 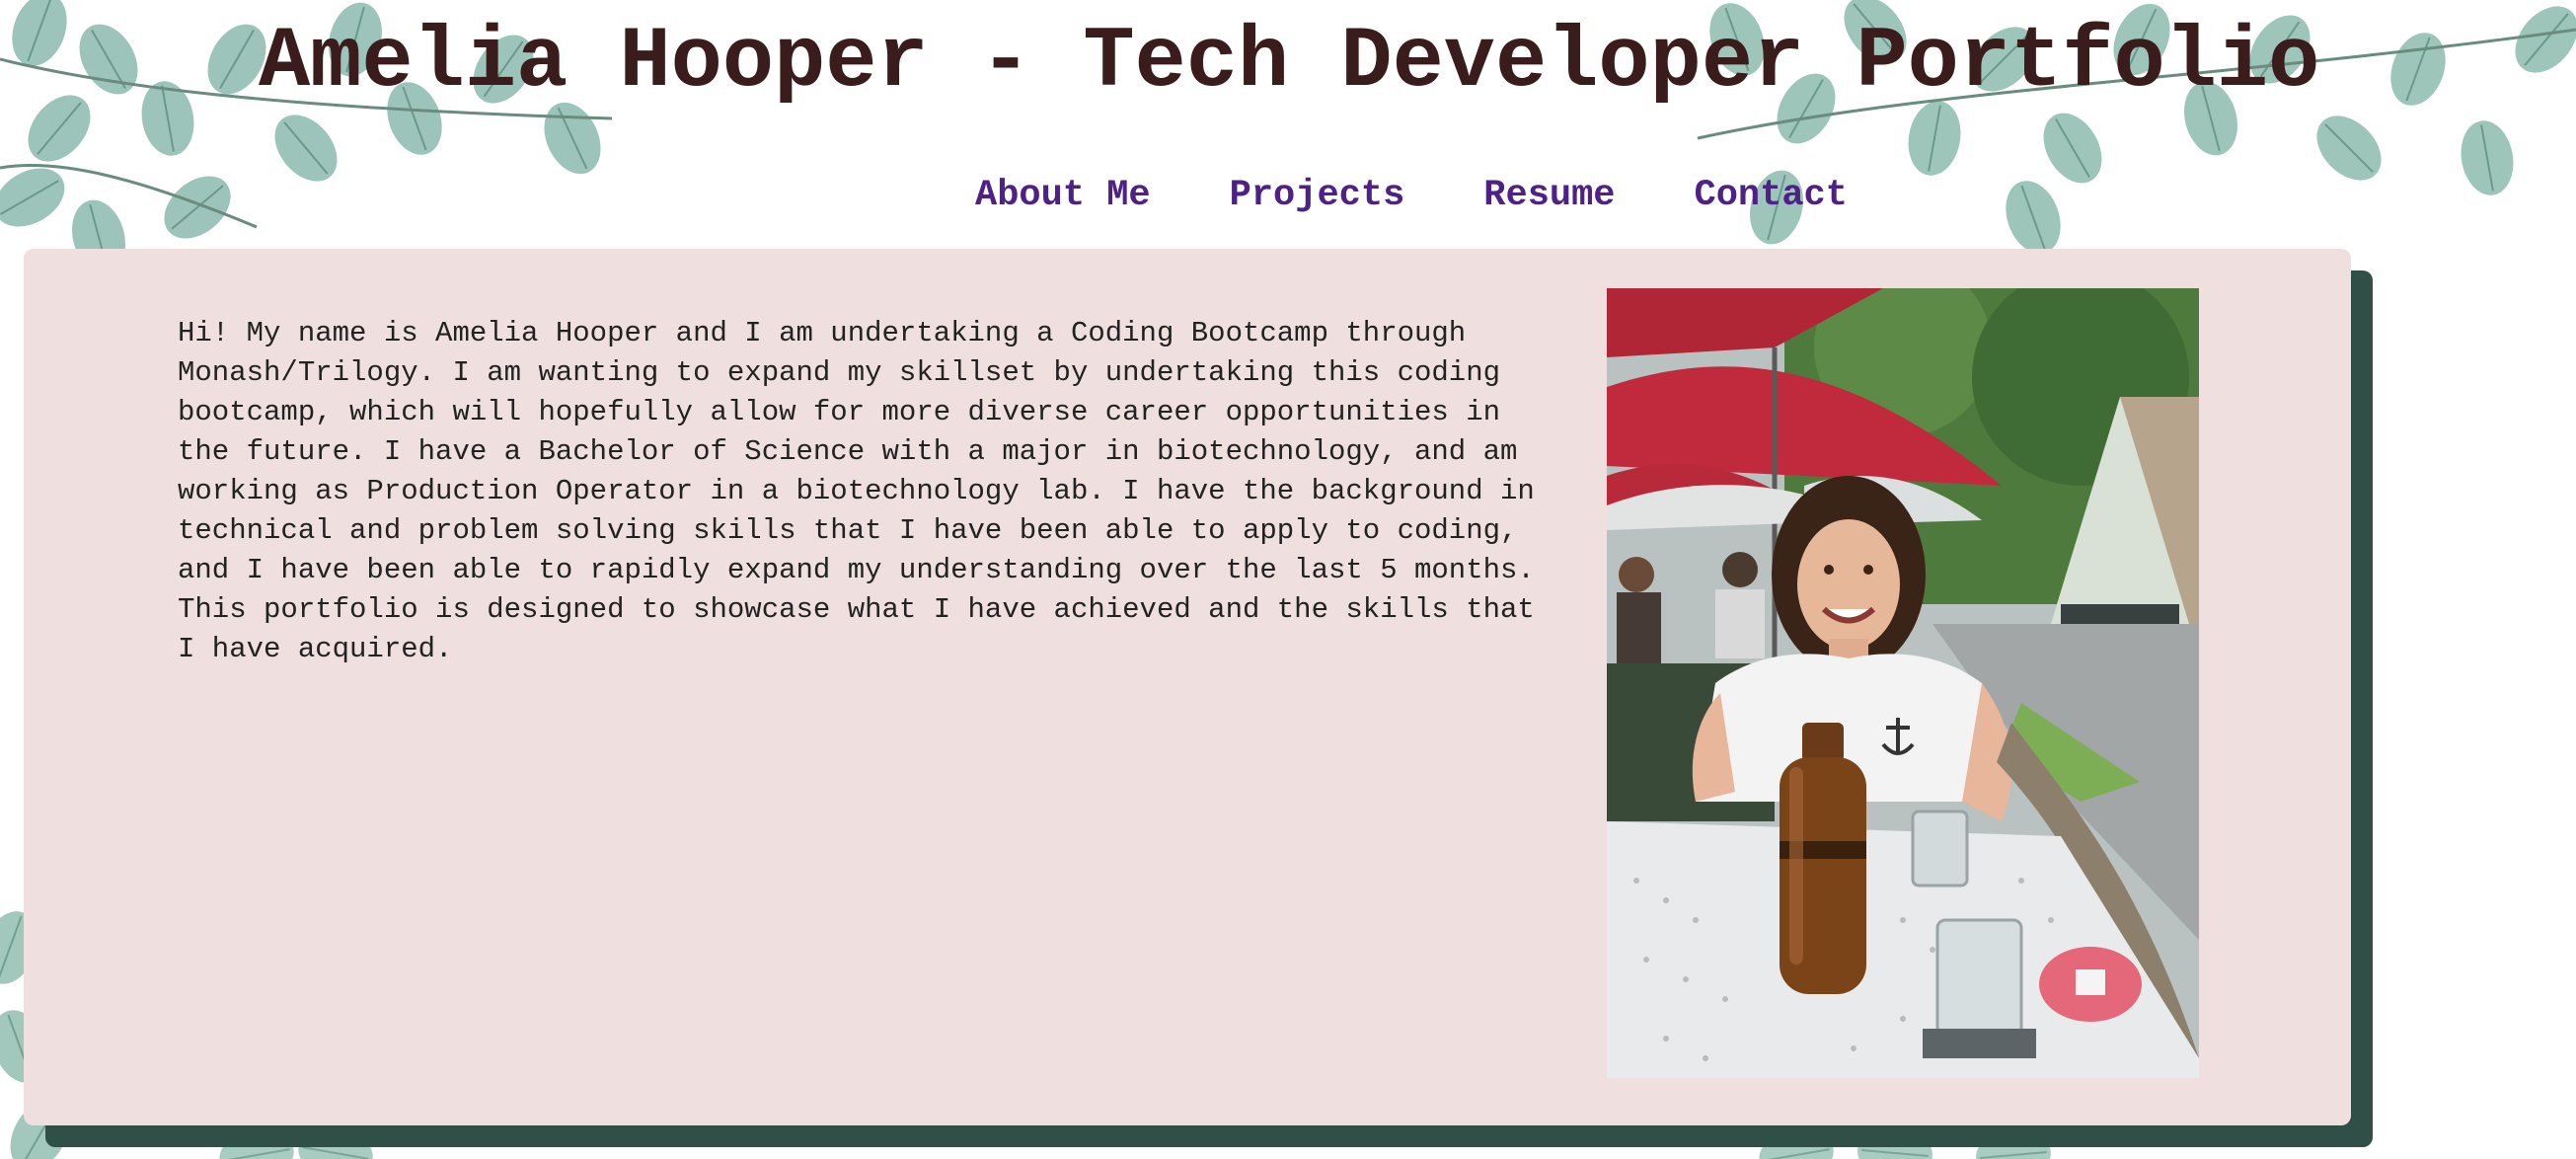 I want to click on nav-link-resume: Resume, so click(x=1549, y=195).